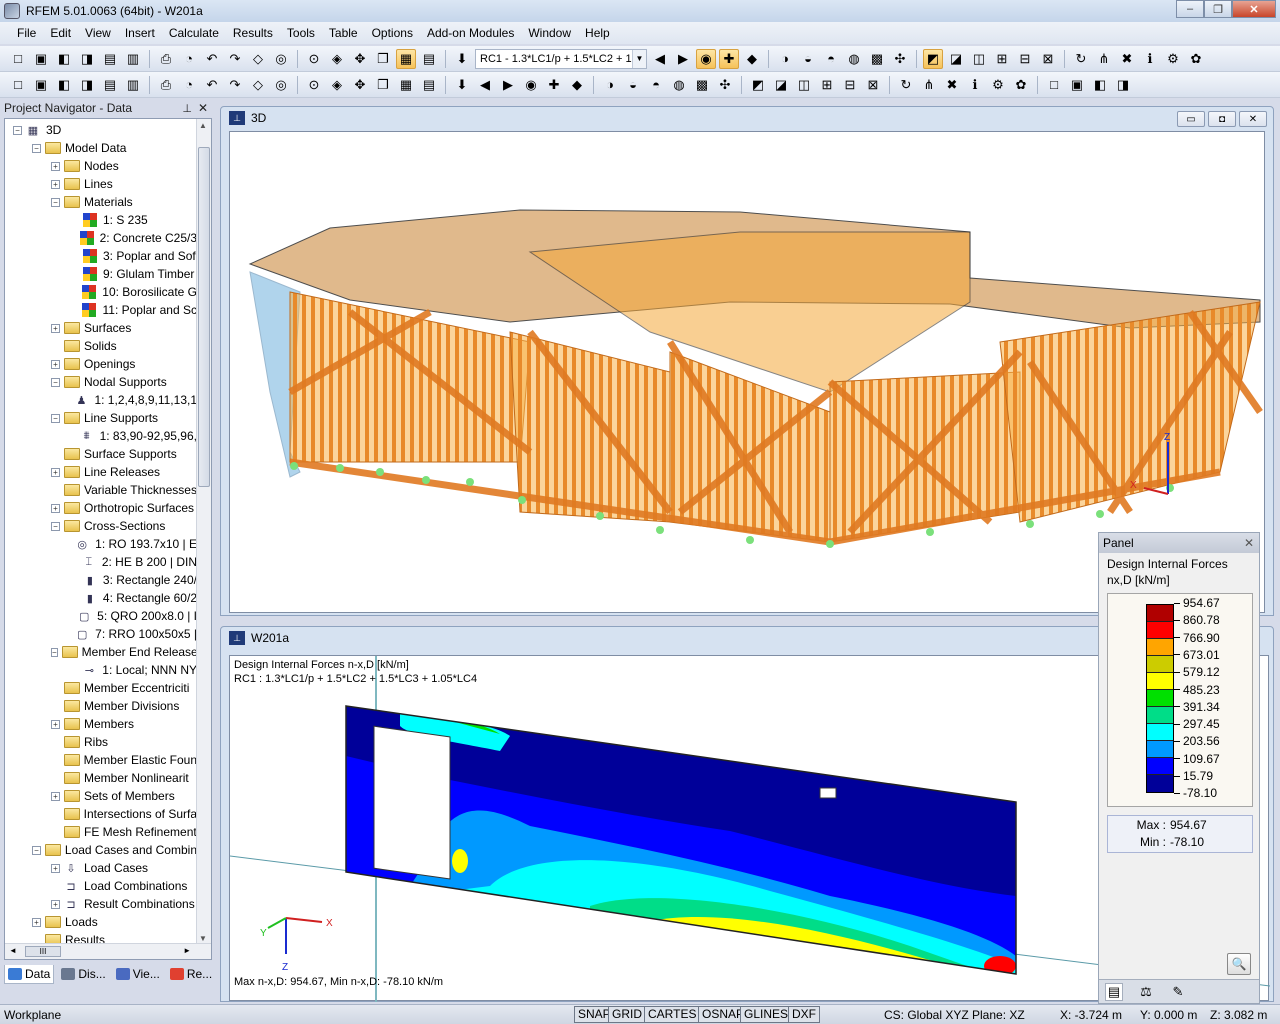 Image resolution: width=1280 pixels, height=1024 pixels. I want to click on color-scale-tab-icon: ▤, so click(1114, 991).